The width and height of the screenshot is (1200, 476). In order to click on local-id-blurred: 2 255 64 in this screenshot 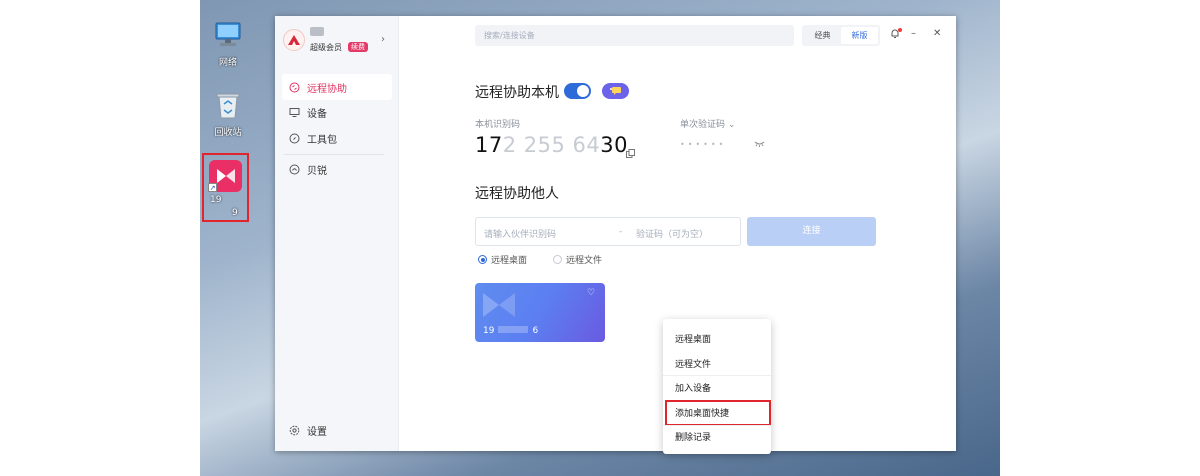, I will do `click(551, 145)`.